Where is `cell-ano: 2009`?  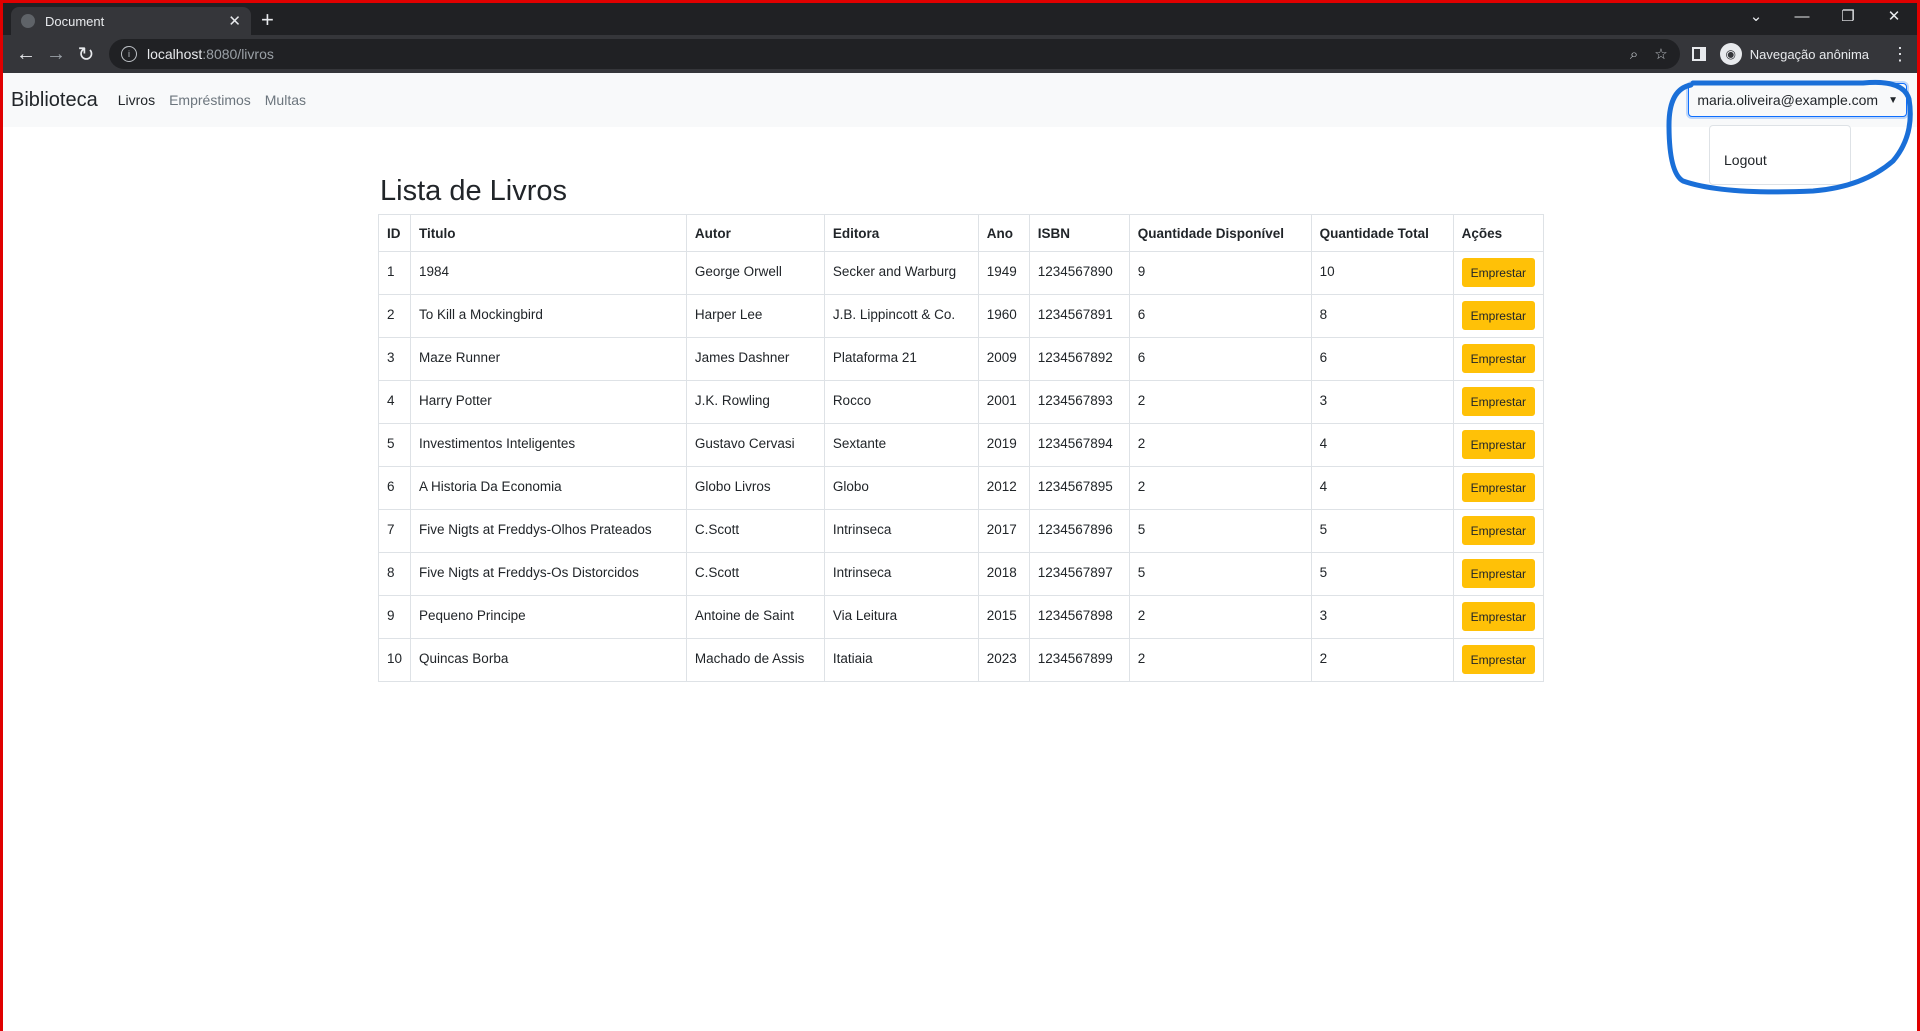
cell-ano: 2009 is located at coordinates (1003, 359).